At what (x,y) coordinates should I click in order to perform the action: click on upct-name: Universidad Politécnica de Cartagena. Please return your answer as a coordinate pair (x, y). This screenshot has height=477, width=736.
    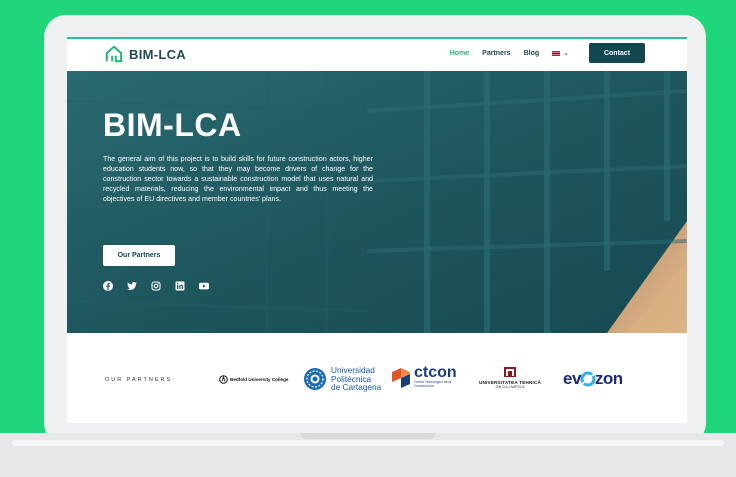
    Looking at the image, I should click on (356, 379).